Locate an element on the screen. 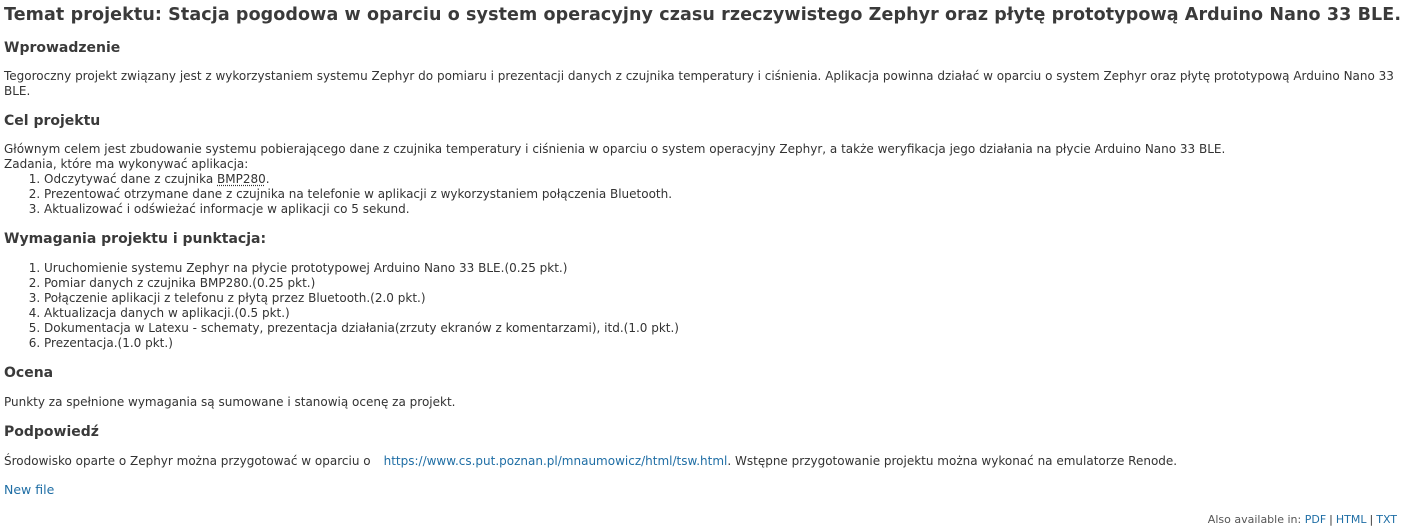 The image size is (1403, 532). bmp280-abbr: BMP280 is located at coordinates (241, 179).